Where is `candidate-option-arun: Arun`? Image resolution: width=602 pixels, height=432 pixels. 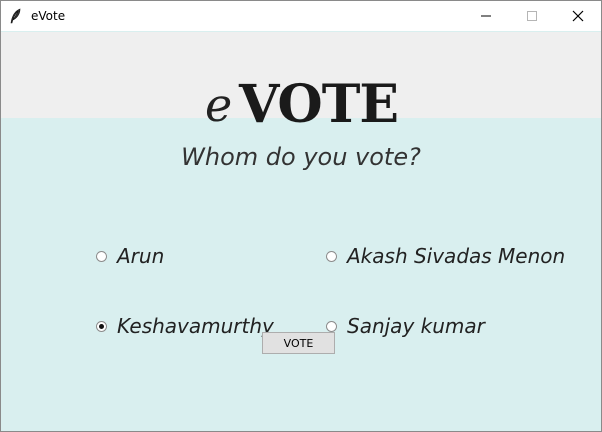
candidate-option-arun: Arun is located at coordinates (130, 256).